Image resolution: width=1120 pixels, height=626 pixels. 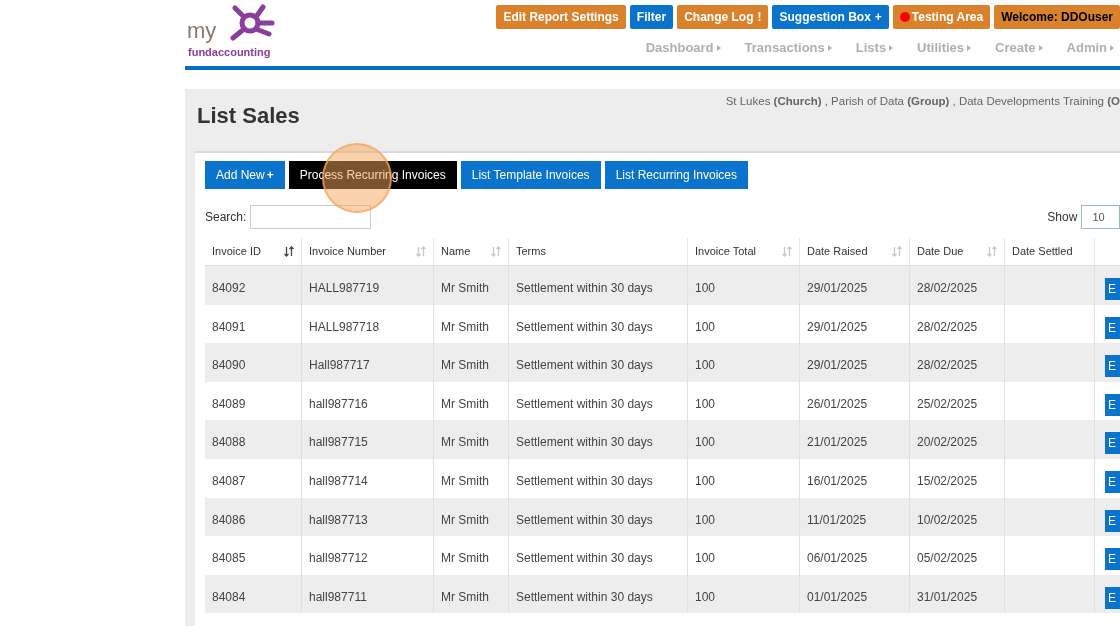 I want to click on header-cell: Name, so click(x=471, y=251).